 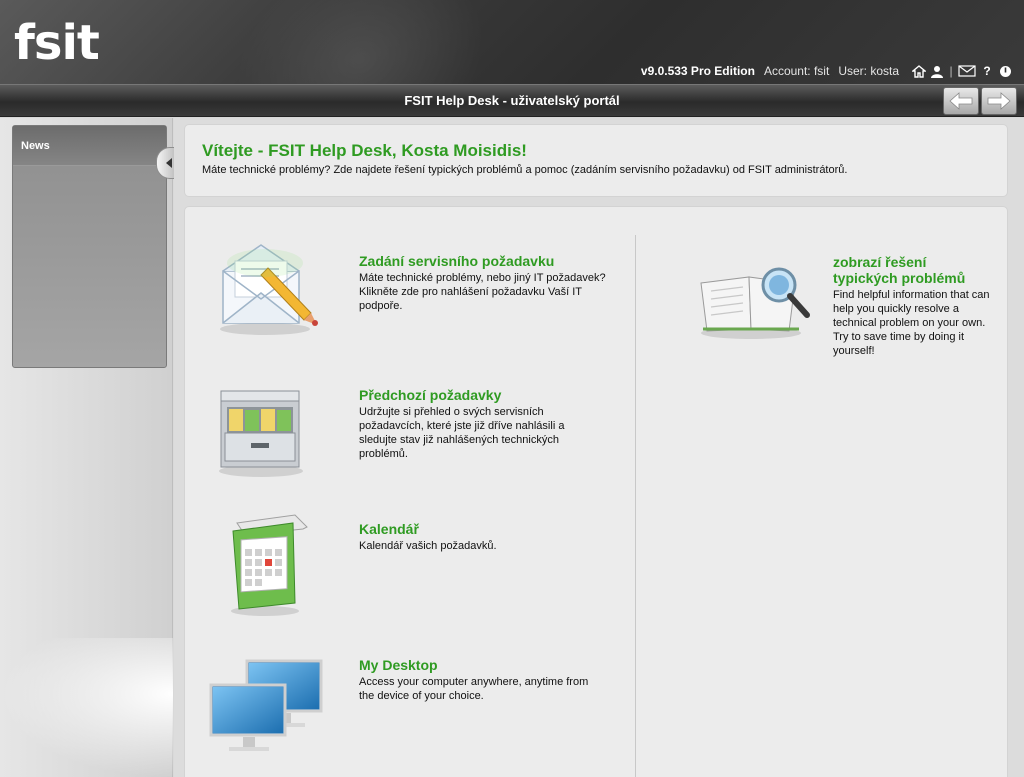 I want to click on file-cabinet-icon, so click(x=260, y=435).